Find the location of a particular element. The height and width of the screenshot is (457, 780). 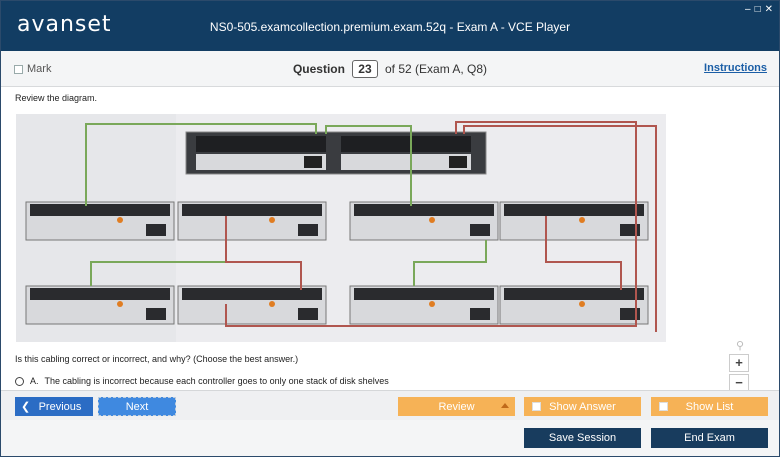

next-button: Next is located at coordinates (137, 406).